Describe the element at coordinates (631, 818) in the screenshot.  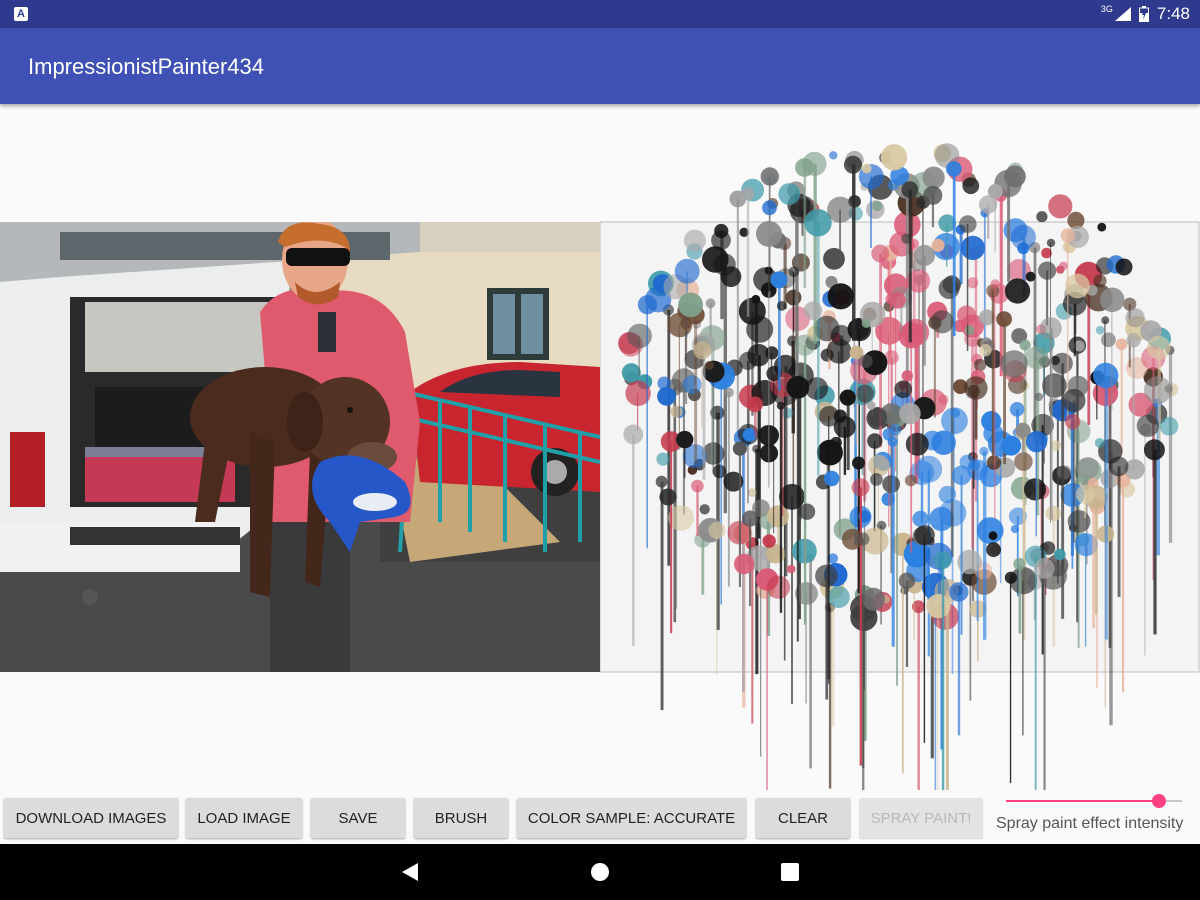
I see `color-sample-button: COLOR SAMPLE: ACCURATE` at that location.